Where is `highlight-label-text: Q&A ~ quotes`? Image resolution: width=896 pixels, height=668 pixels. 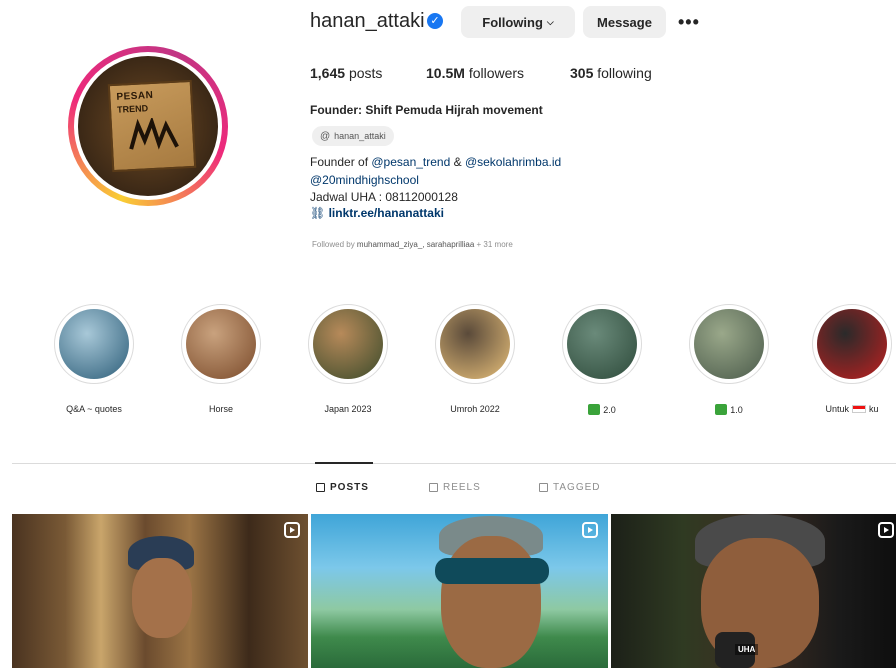
highlight-label-text: Q&A ~ quotes is located at coordinates (94, 409).